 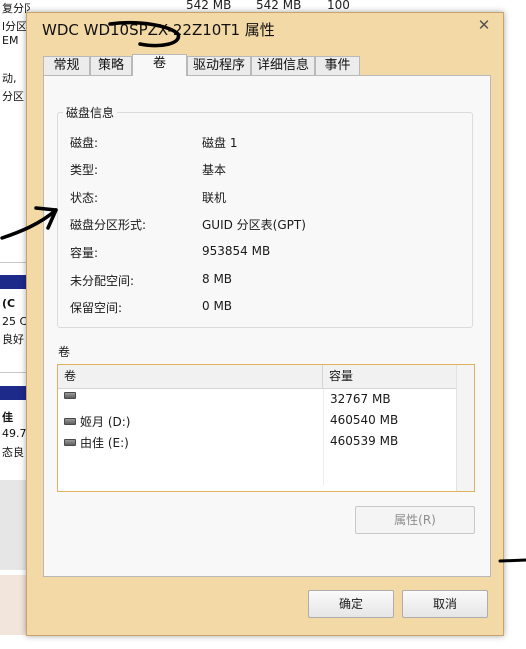 I want to click on volume-name: 姬月 (D:), so click(x=105, y=422).